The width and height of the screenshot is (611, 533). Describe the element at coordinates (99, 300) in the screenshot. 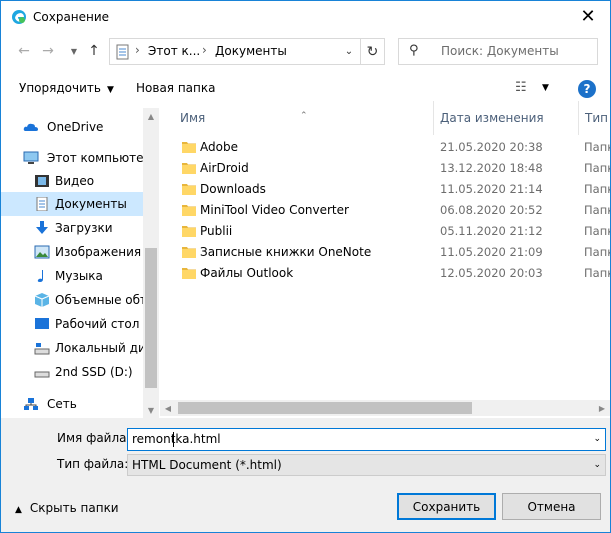

I see `sidebar-item-label: Объемные объ` at that location.